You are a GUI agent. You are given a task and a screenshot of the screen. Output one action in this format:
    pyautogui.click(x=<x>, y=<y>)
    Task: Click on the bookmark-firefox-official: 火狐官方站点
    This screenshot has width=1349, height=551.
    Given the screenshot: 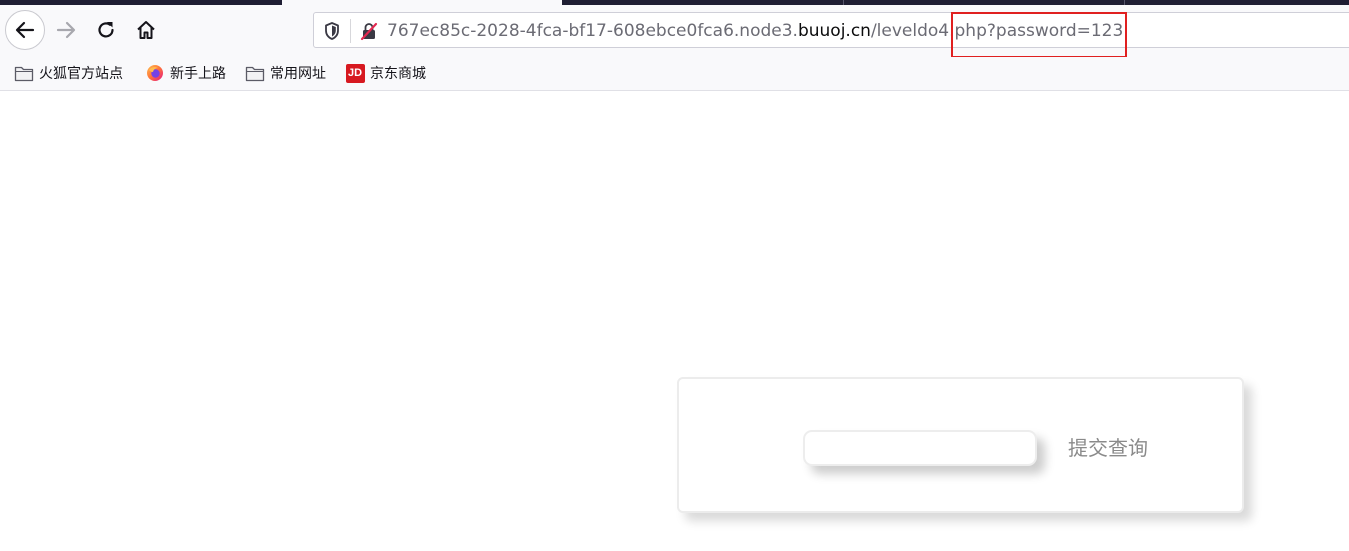 What is the action you would take?
    pyautogui.click(x=68, y=73)
    